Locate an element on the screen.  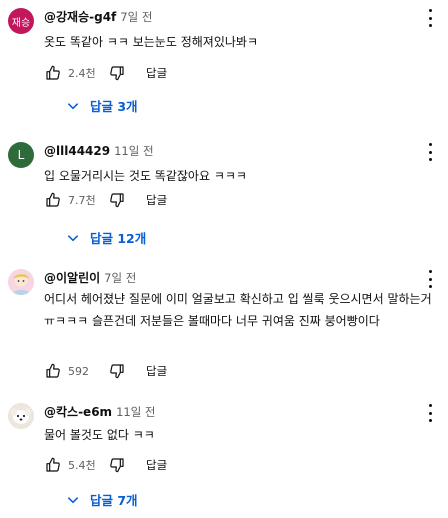
replies-count-label: 답글 12개 is located at coordinates (118, 238).